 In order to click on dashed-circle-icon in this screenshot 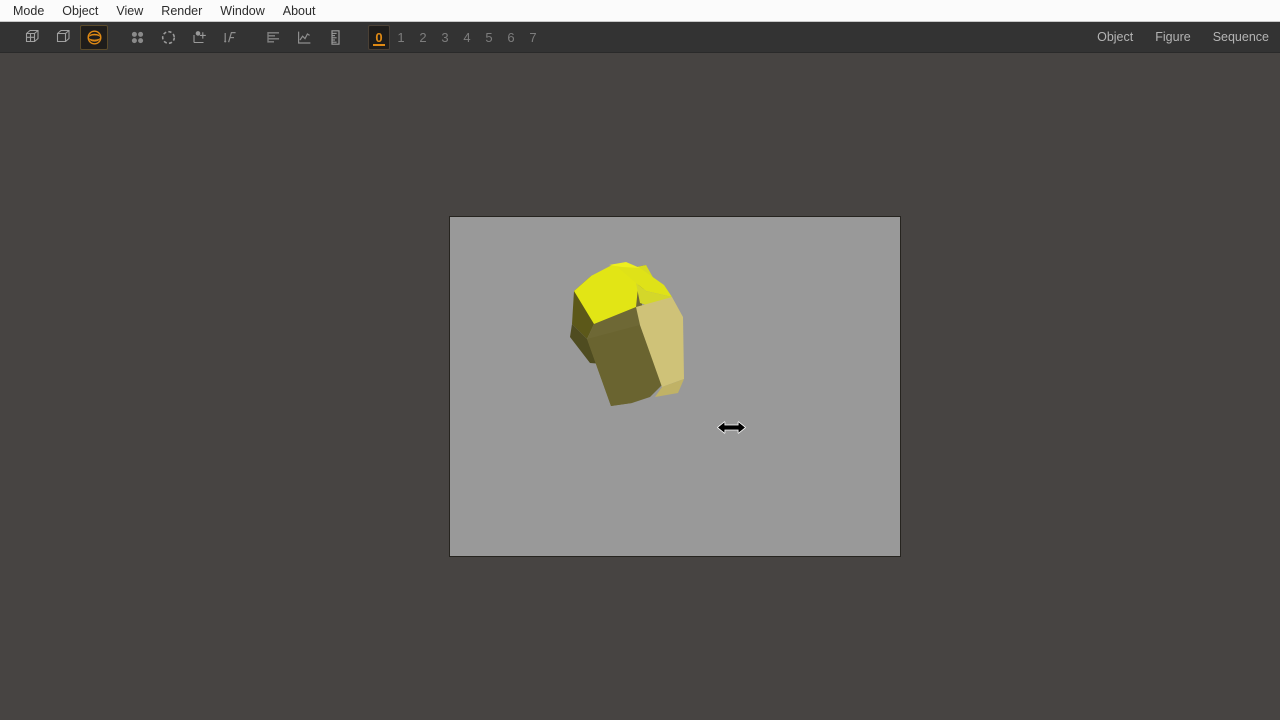, I will do `click(168, 37)`.